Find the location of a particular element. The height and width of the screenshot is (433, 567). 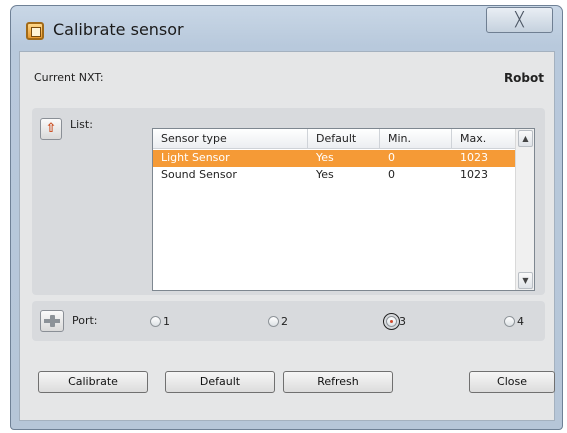

port-label: Port: is located at coordinates (85, 320).